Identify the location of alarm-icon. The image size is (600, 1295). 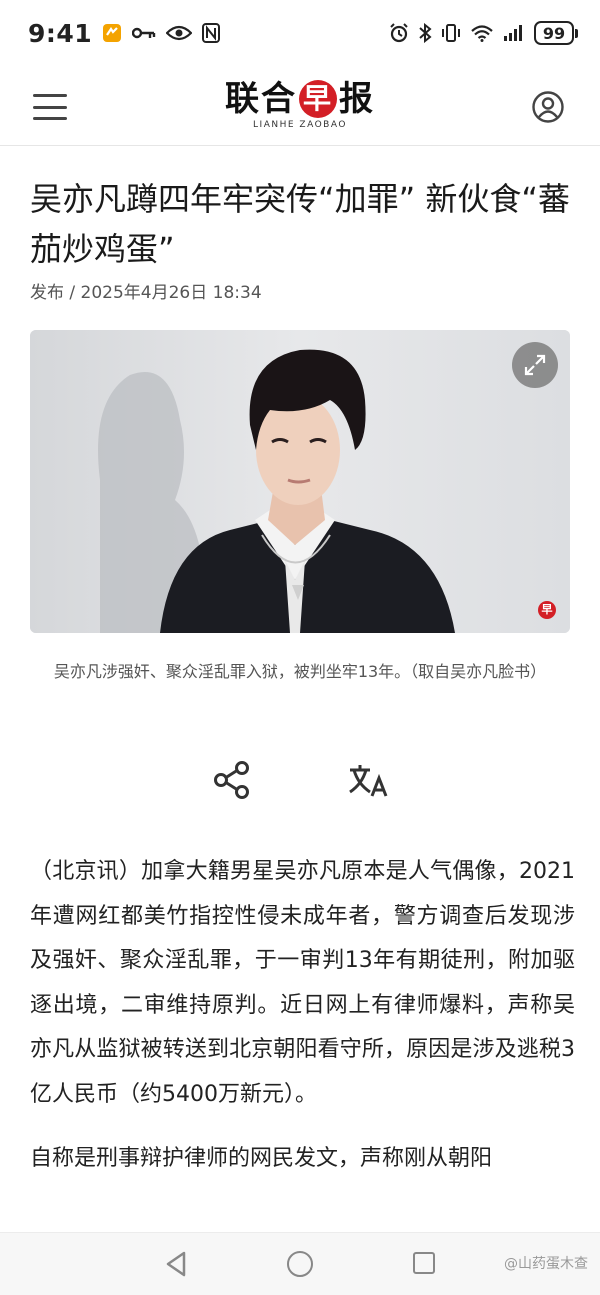
(399, 33).